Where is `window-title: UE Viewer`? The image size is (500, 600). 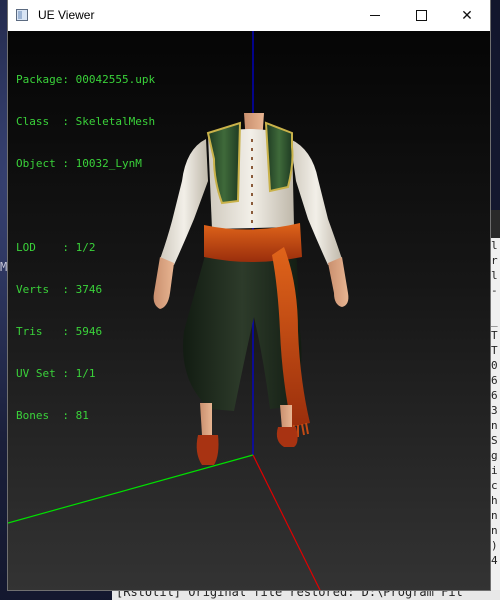 window-title: UE Viewer is located at coordinates (66, 15).